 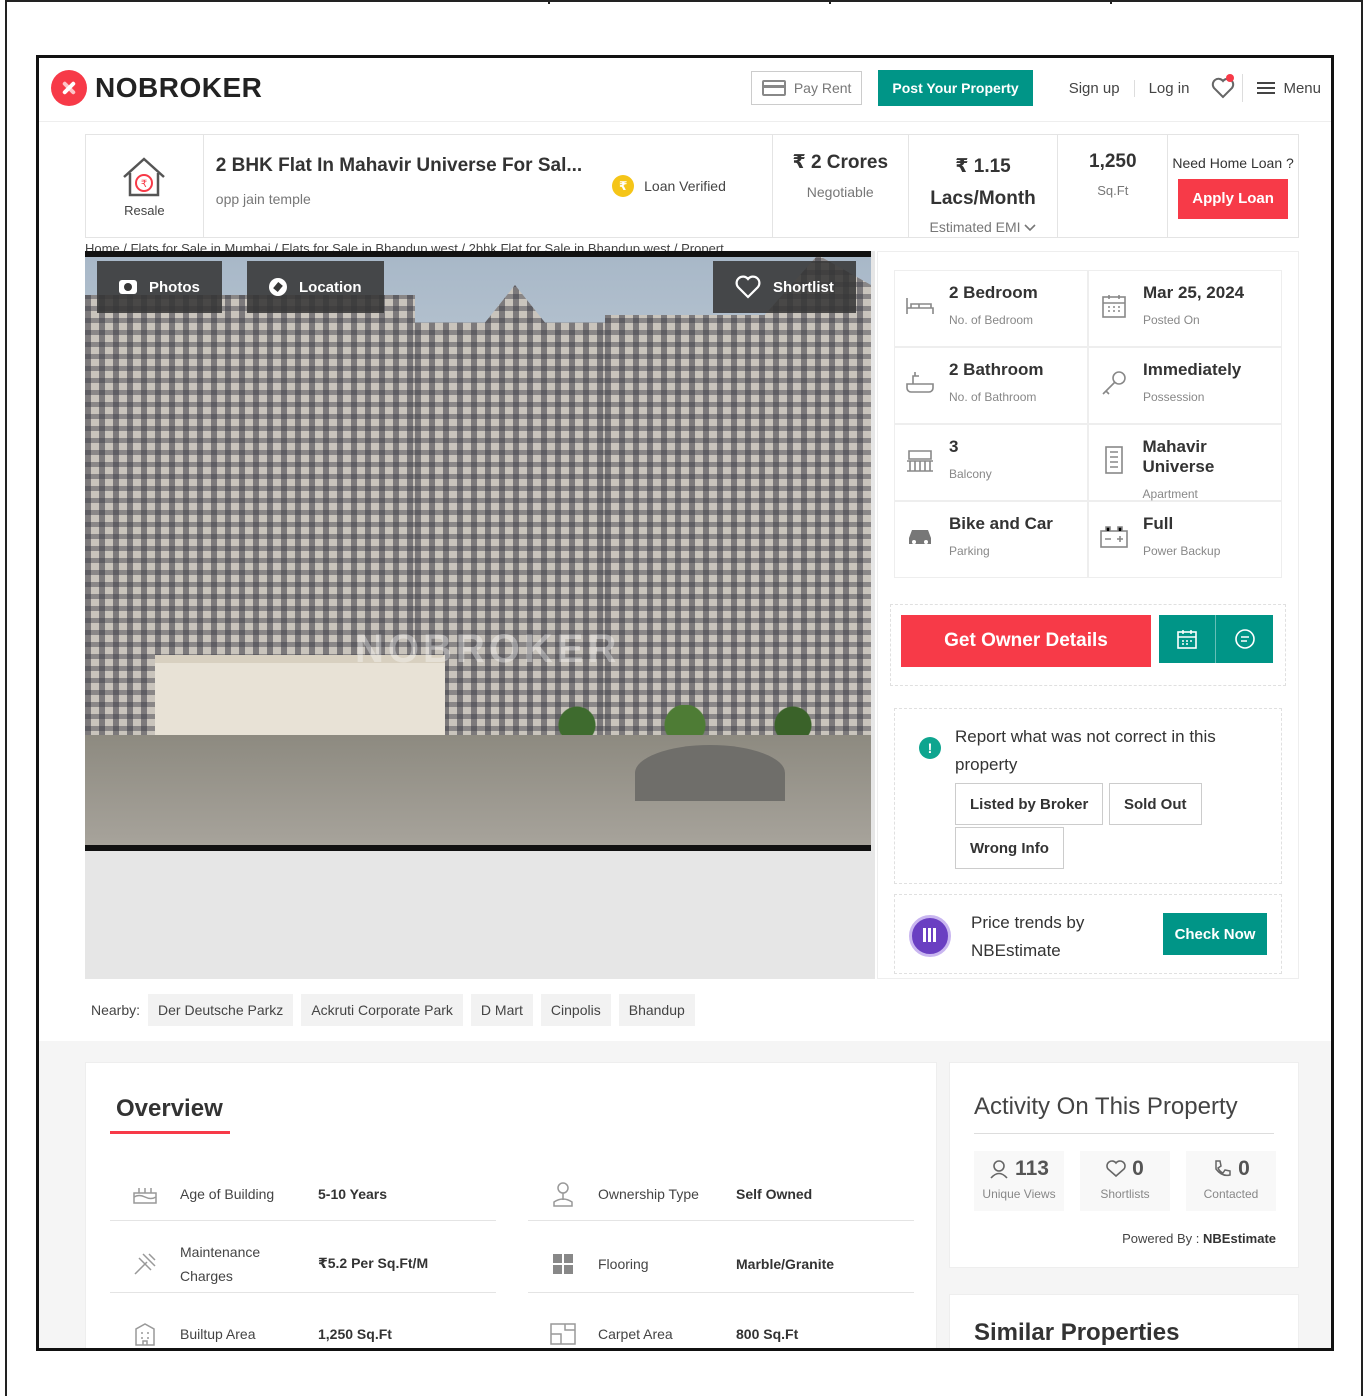 I want to click on nearby-chip: Cinpolis, so click(x=575, y=1010).